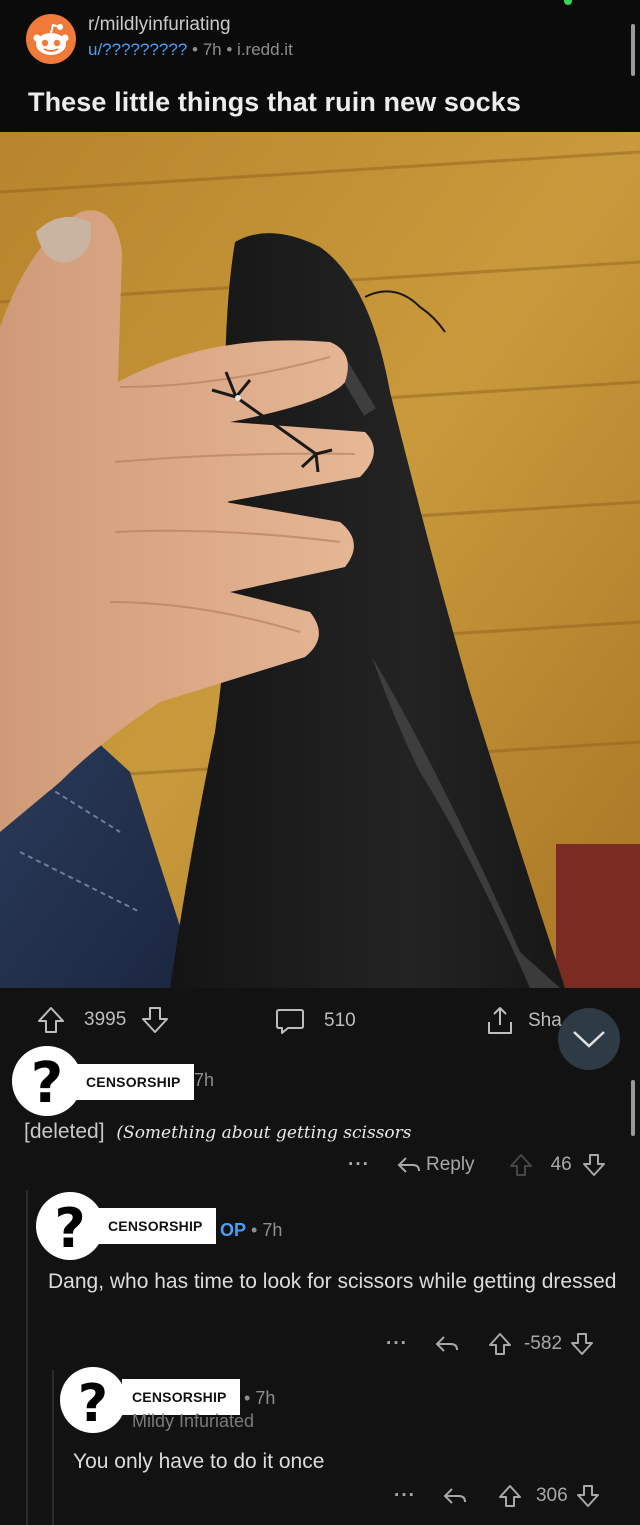 The image size is (640, 1525). What do you see at coordinates (551, 1495) in the screenshot?
I see `comment-score: 306` at bounding box center [551, 1495].